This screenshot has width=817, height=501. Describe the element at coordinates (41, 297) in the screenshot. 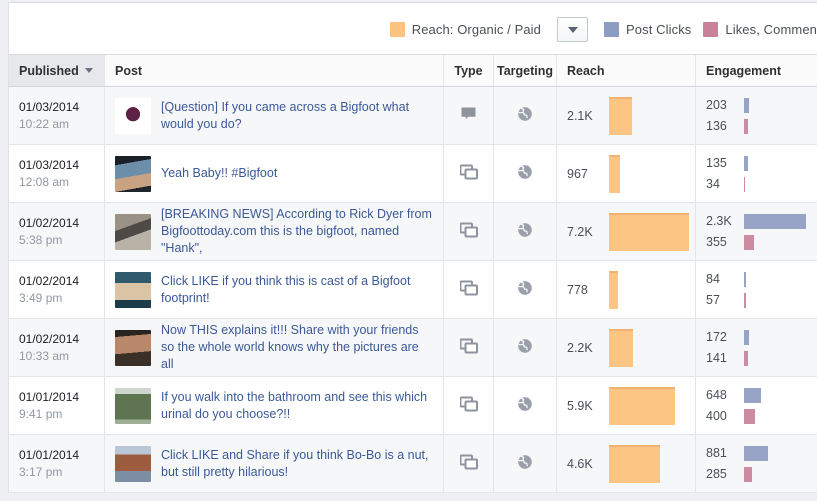

I see `post-time: 3:49 pm` at that location.